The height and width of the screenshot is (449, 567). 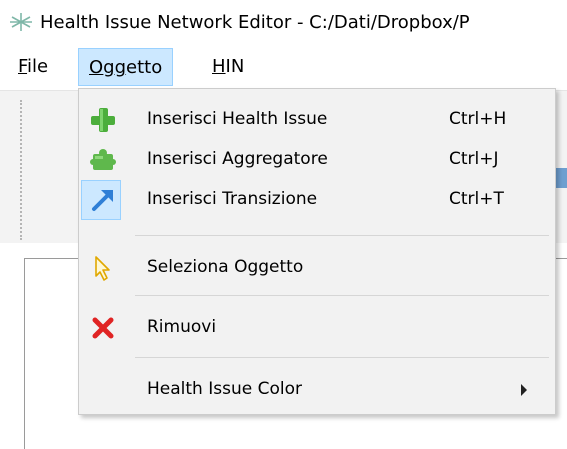 I want to click on menu-item-shortcut: Ctrl+J, so click(x=474, y=159).